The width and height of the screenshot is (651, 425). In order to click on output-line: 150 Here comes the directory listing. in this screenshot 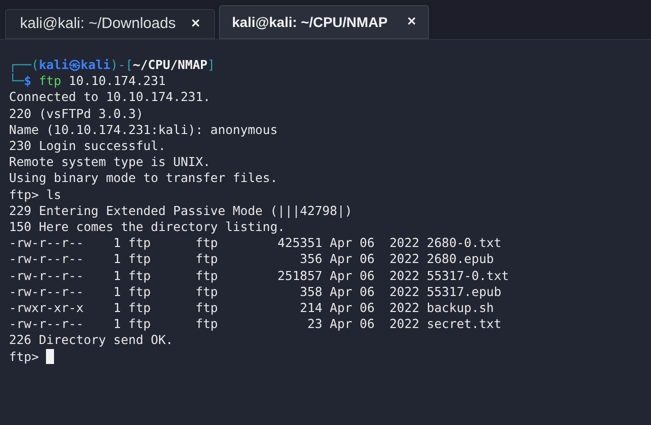, I will do `click(147, 227)`.